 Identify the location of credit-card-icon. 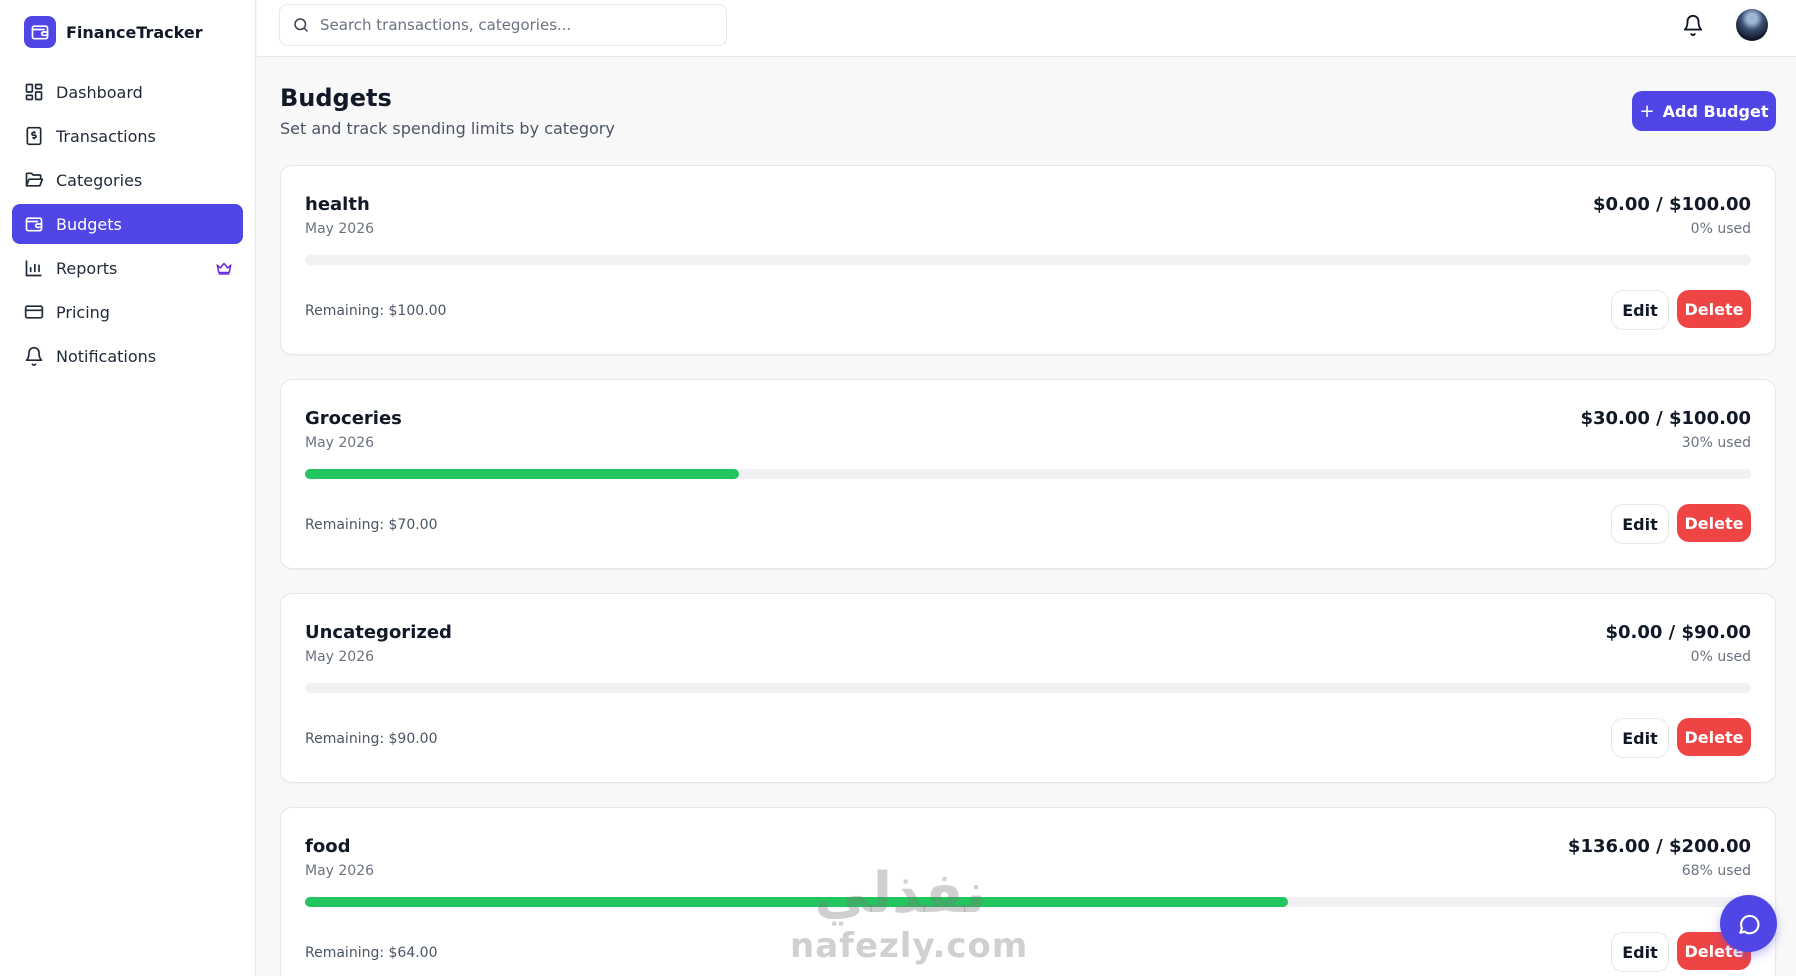
(34, 312).